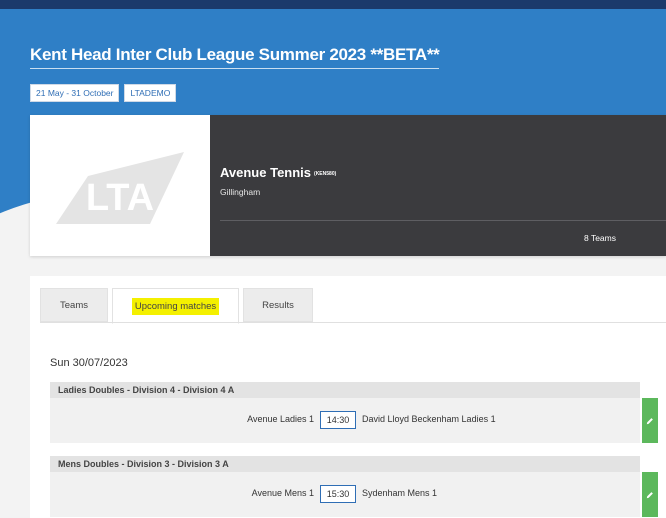 This screenshot has height=518, width=666. Describe the element at coordinates (443, 220) in the screenshot. I see `club-divider` at that location.